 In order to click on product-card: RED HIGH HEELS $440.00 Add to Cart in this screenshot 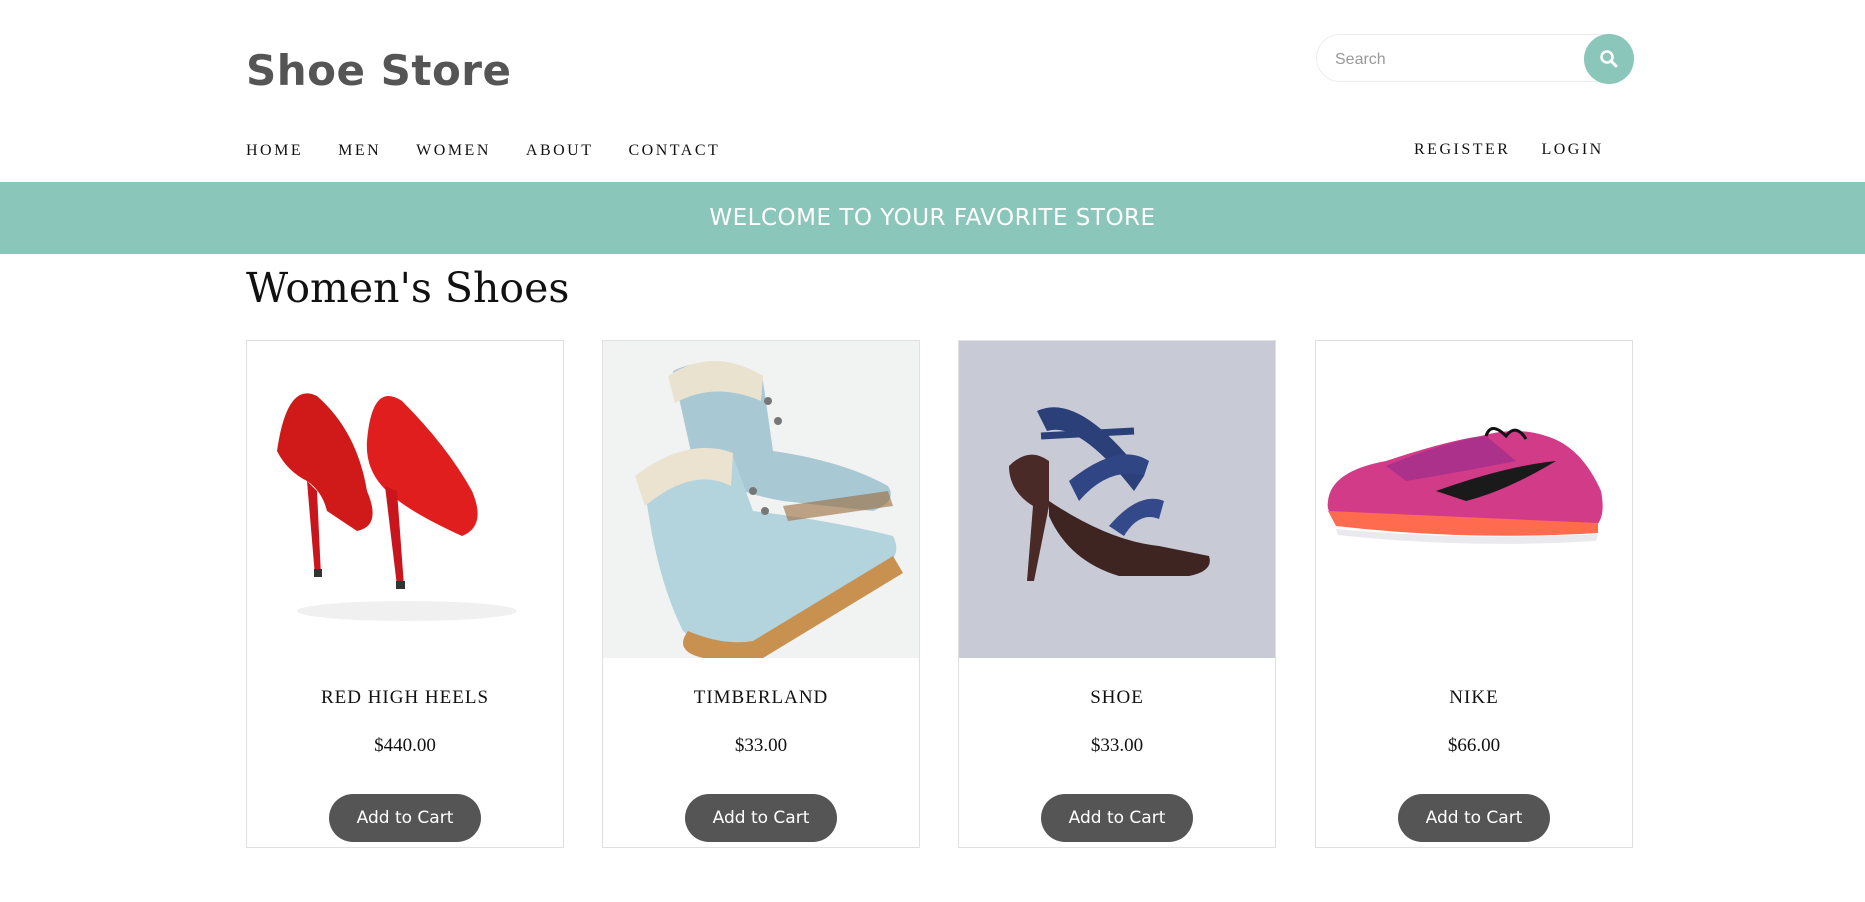, I will do `click(405, 594)`.